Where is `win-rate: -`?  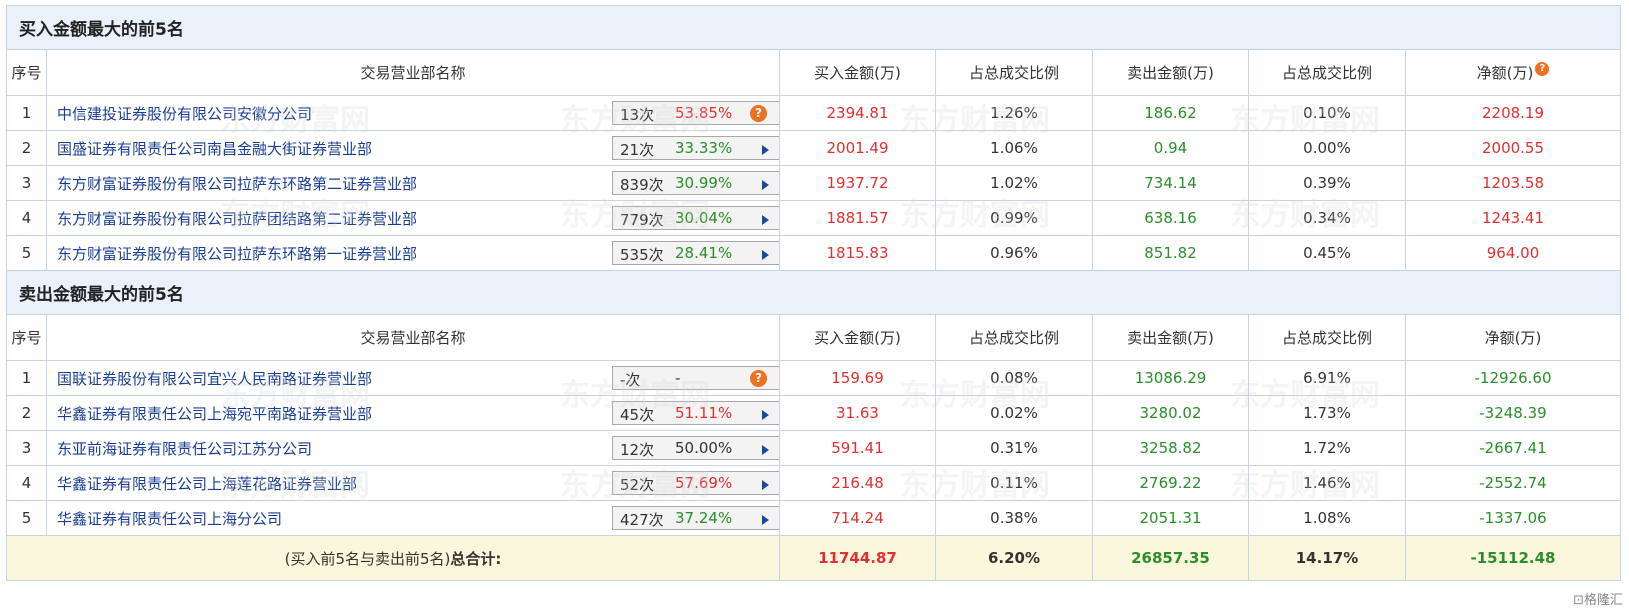 win-rate: - is located at coordinates (678, 378).